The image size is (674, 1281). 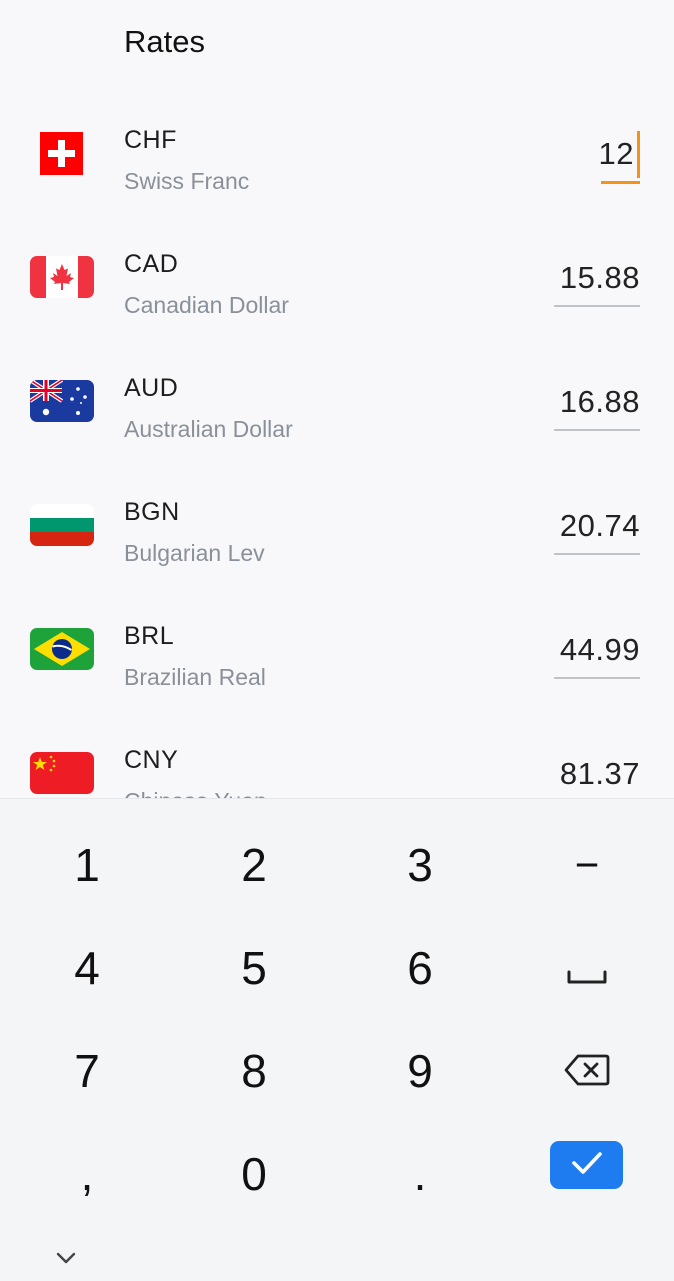 I want to click on text-cursor, so click(x=638, y=154).